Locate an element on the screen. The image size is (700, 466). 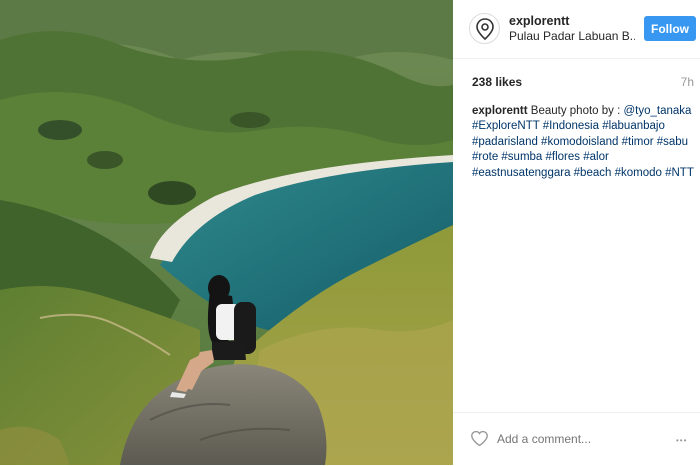
comment-input is located at coordinates (562, 439).